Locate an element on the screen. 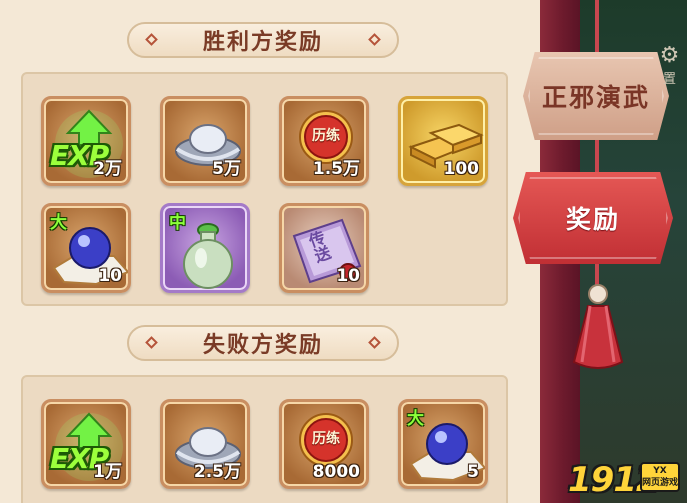 The width and height of the screenshot is (687, 503). reward-count: 5 is located at coordinates (473, 472).